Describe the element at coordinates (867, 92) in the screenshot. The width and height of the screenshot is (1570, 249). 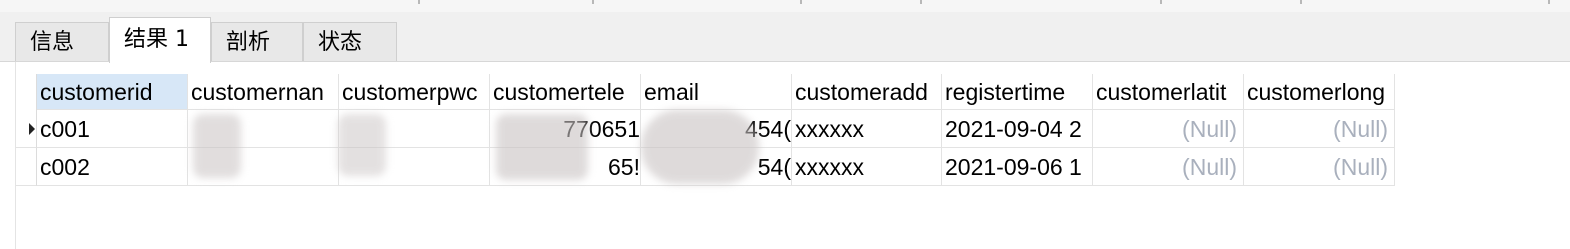
I see `column-header: customeradd` at that location.